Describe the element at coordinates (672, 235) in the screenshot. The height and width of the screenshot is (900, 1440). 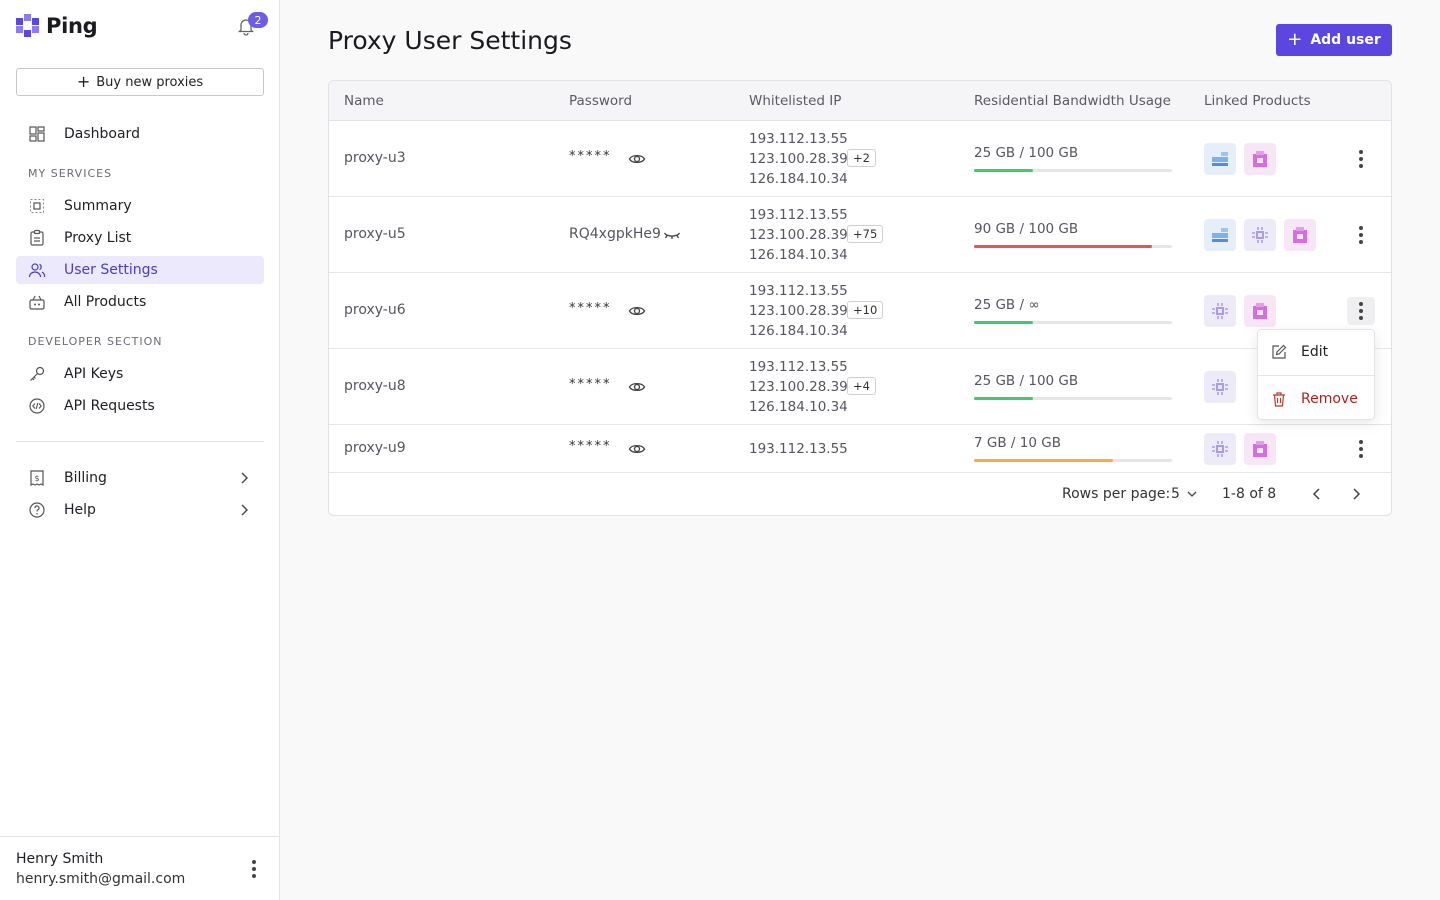
I see `hide-password-icon` at that location.